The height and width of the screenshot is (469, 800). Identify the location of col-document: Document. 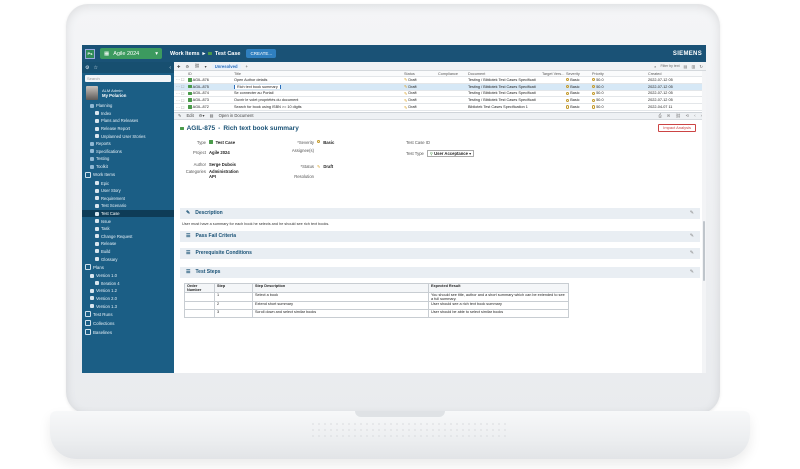
(505, 74).